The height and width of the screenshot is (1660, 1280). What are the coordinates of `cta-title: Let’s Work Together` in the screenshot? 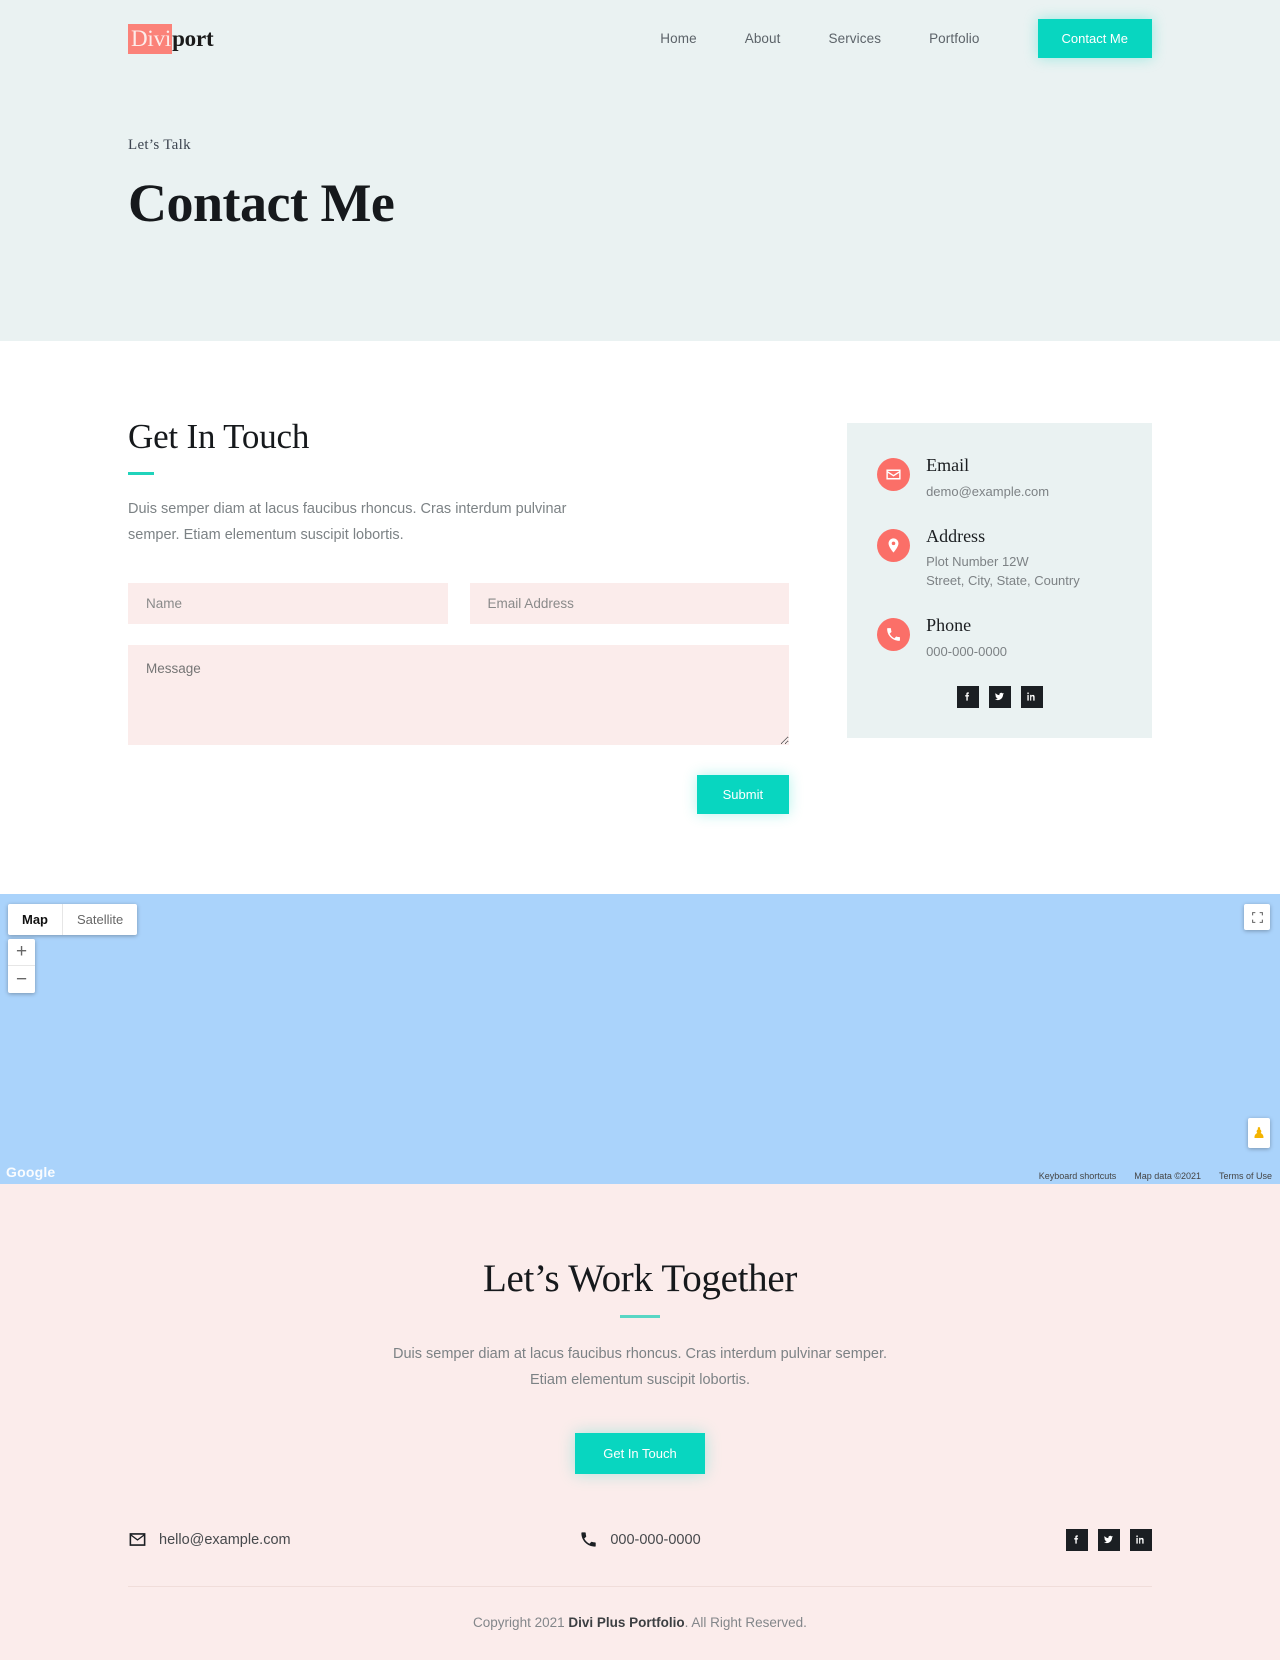 It's located at (640, 1279).